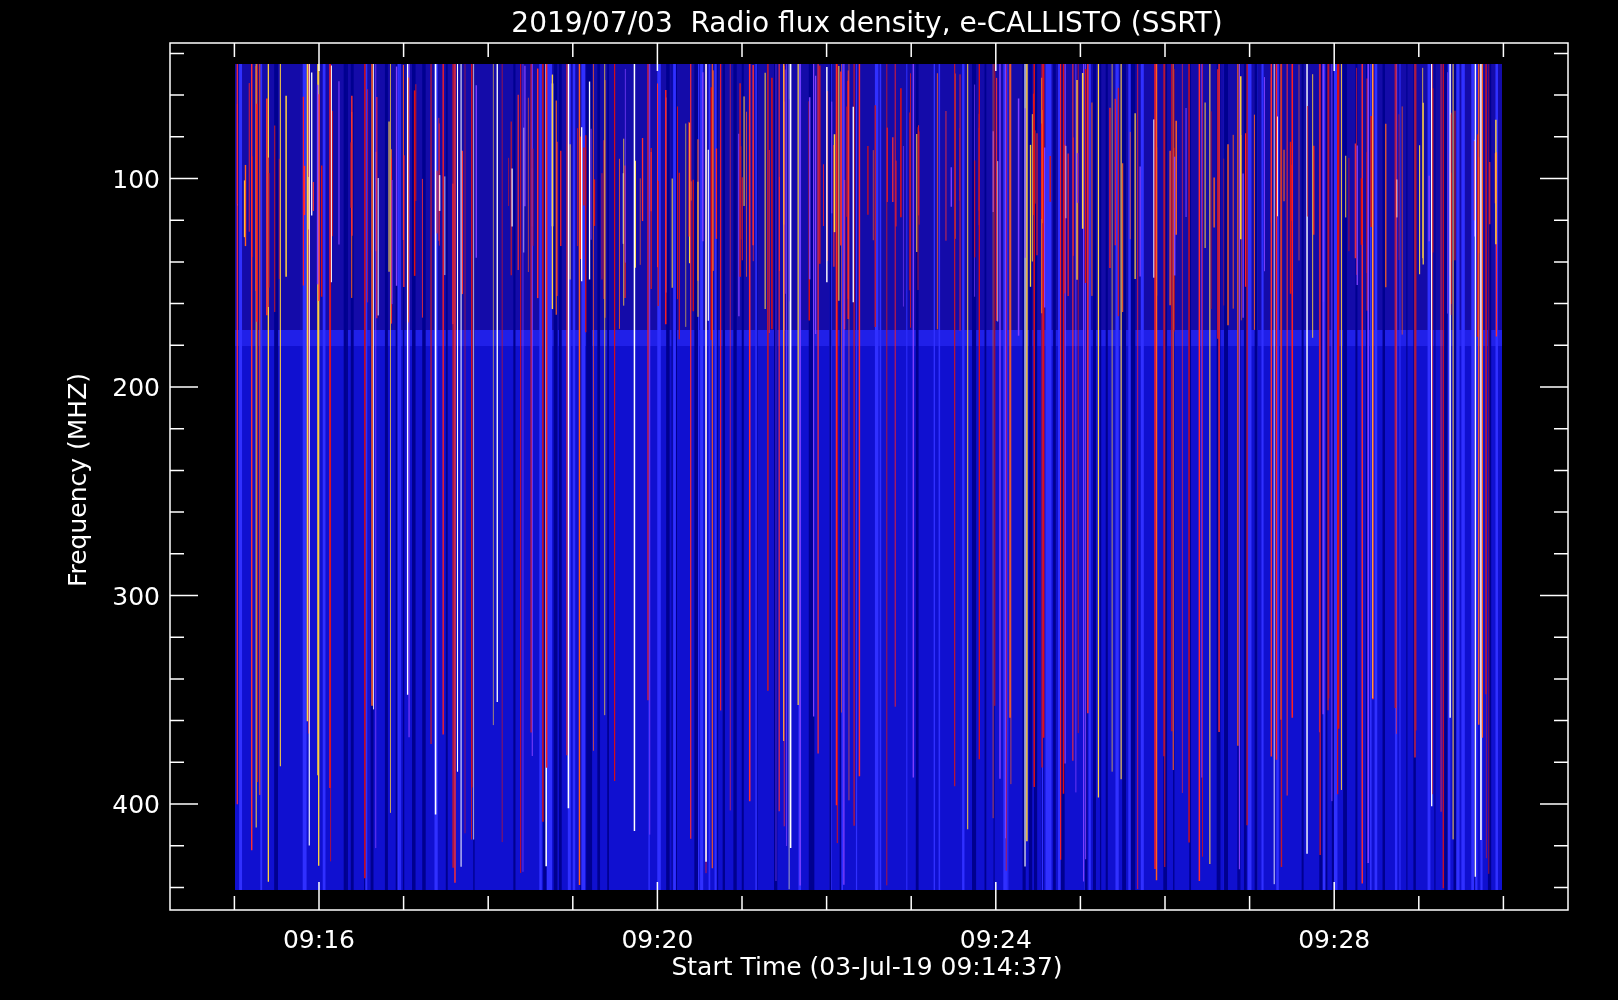  Describe the element at coordinates (867, 22) in the screenshot. I see `plot-title: 2019/07/03 Radio flux density, e-CALLISTO (SSRT)` at that location.